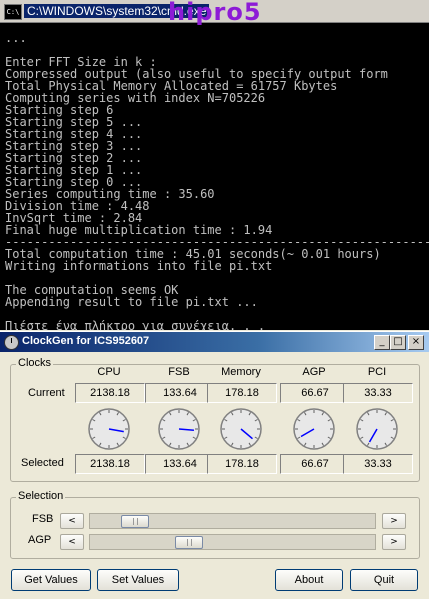  I want to click on console-app-icon: C:\, so click(13, 12).